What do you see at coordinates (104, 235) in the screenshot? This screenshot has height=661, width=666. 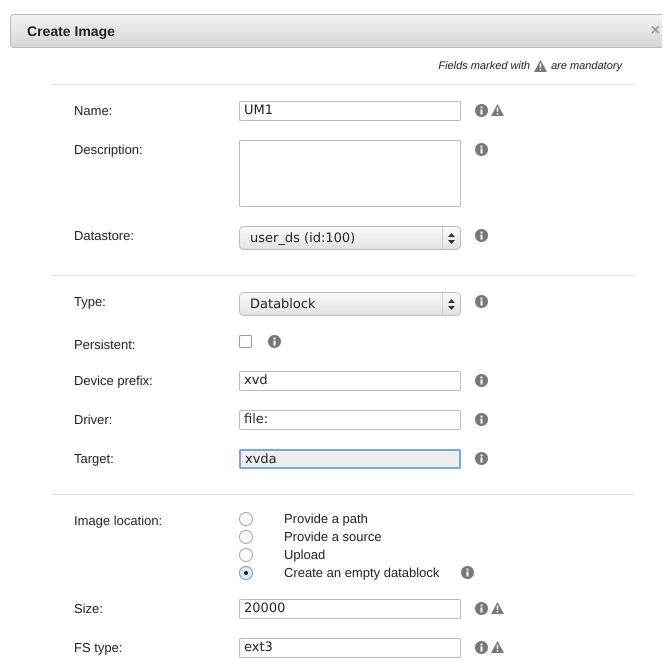 I see `field-label: Datastore:` at bounding box center [104, 235].